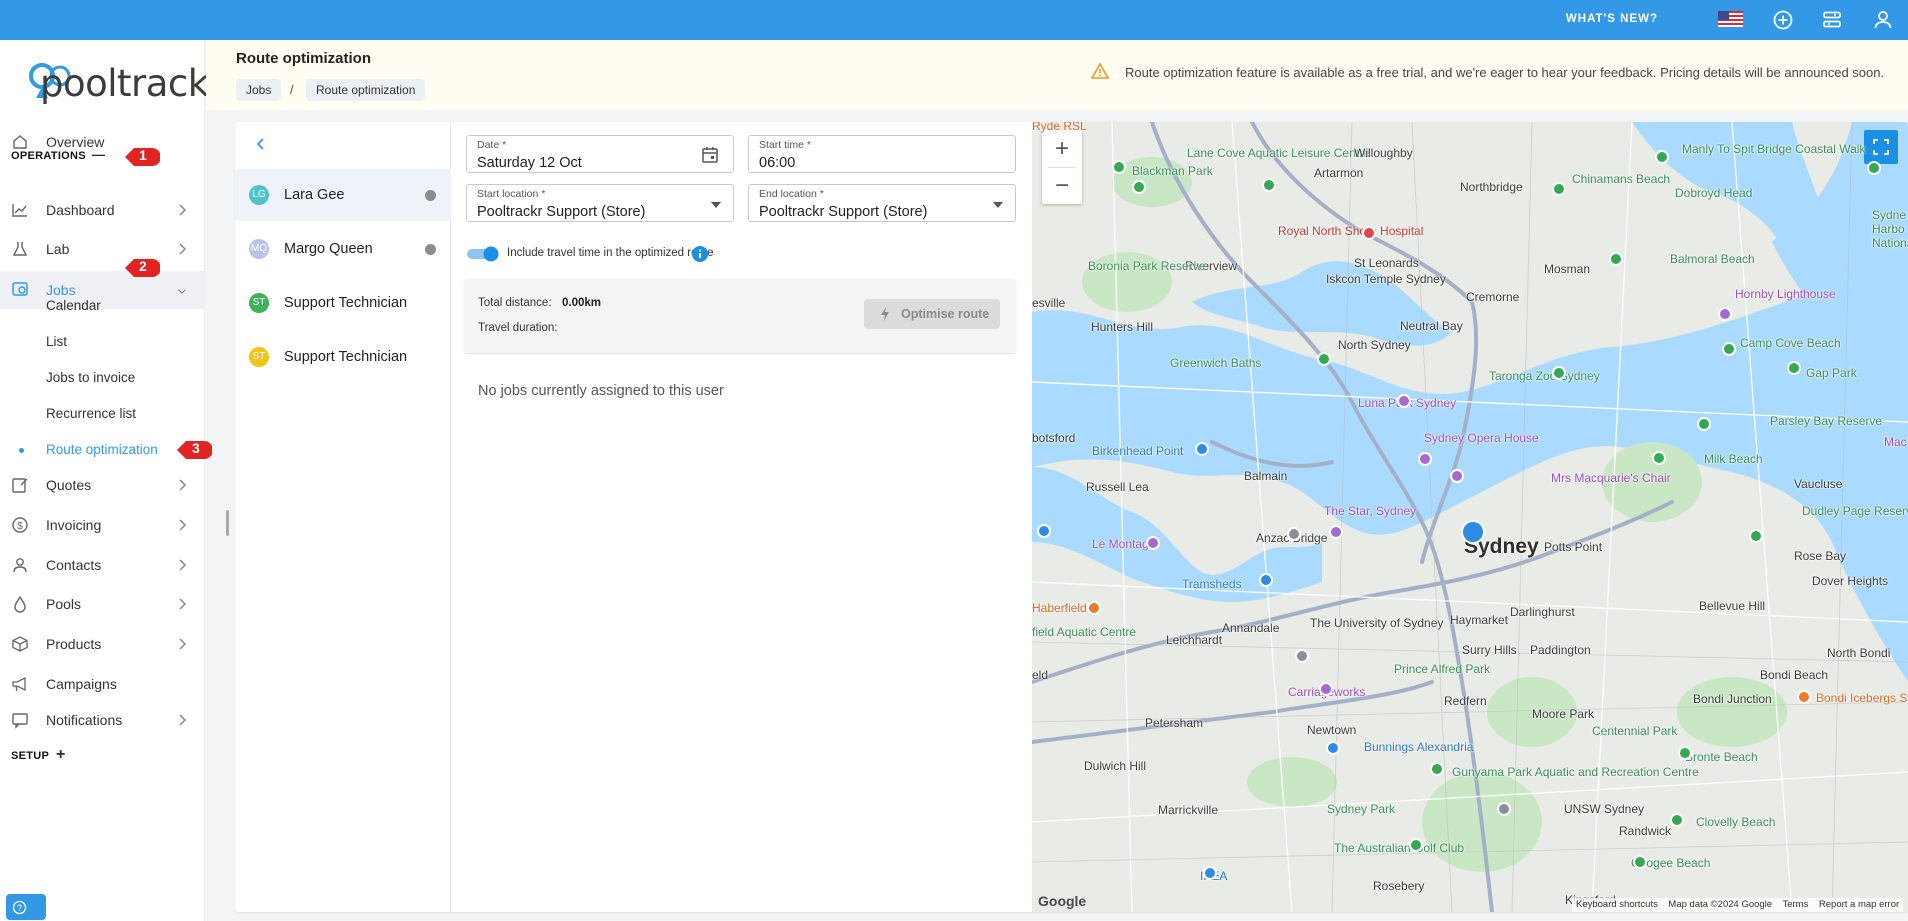  What do you see at coordinates (26, 907) in the screenshot?
I see `help-button: ?` at bounding box center [26, 907].